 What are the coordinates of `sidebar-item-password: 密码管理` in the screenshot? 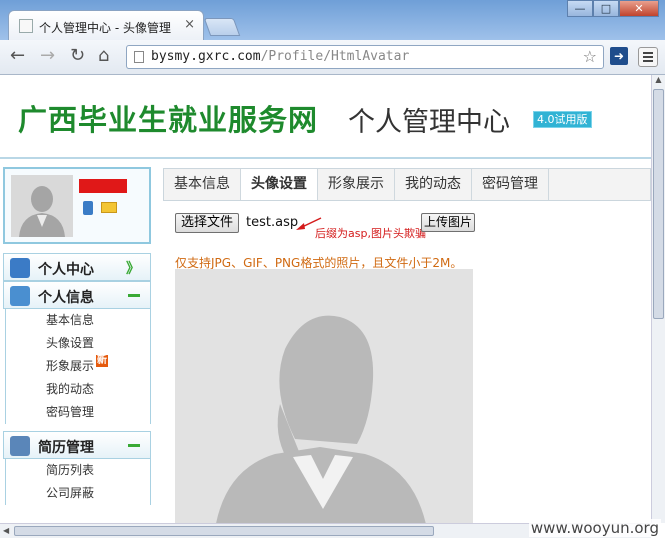 It's located at (78, 412).